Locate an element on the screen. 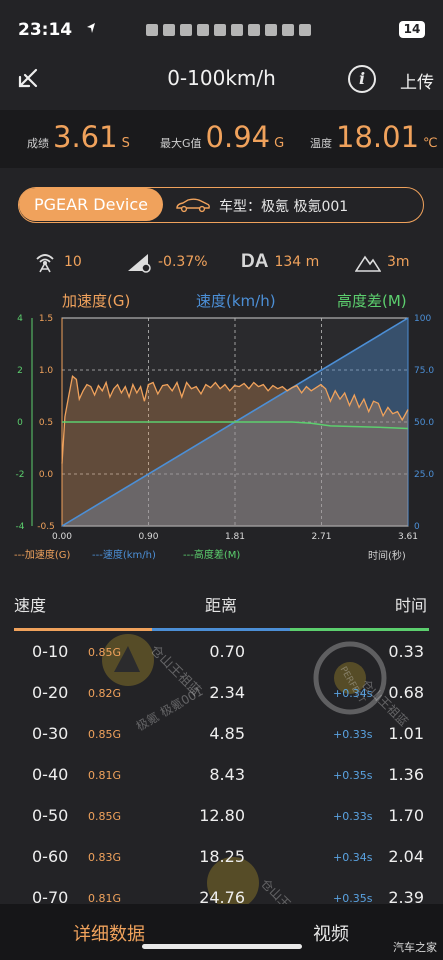 Image resolution: width=443 pixels, height=960 pixels. row-speed: 0-20 is located at coordinates (50, 692).